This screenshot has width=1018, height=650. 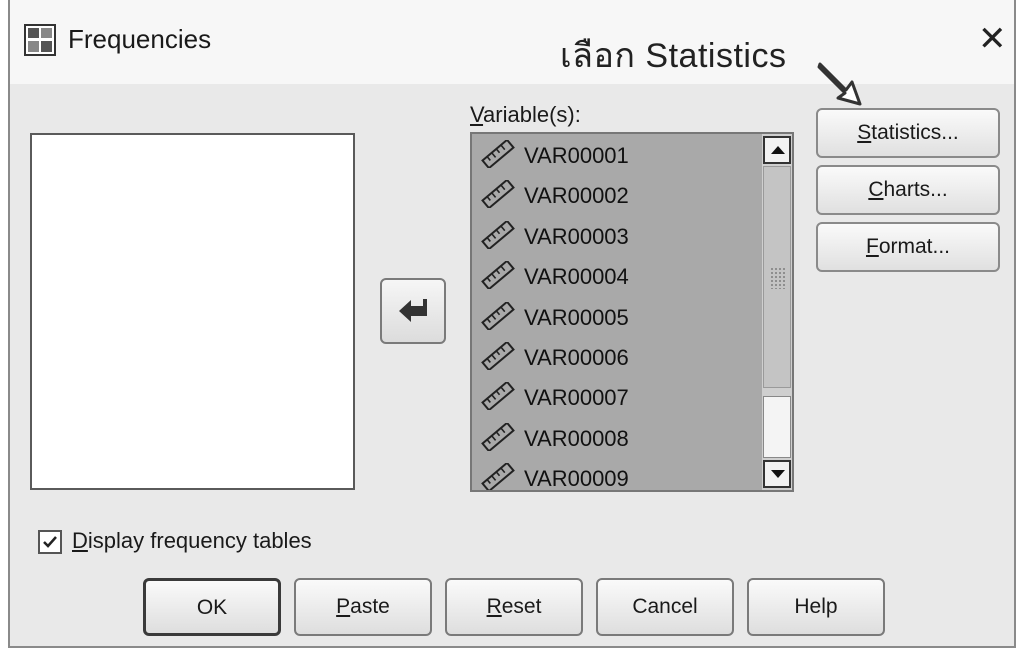 I want to click on variable-item: VAR00009, so click(x=616, y=474).